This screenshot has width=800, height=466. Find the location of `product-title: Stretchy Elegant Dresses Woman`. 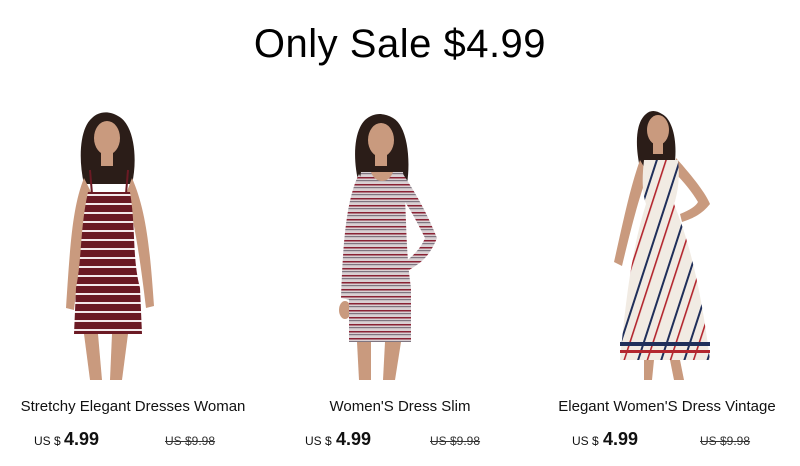

product-title: Stretchy Elegant Dresses Woman is located at coordinates (133, 406).